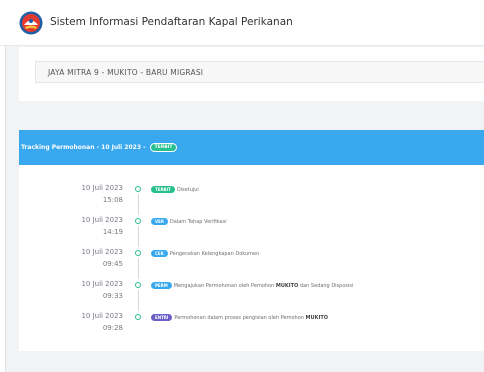  I want to click on timeline-entry: CEK Pengecekan Kelengkapan Dokumen, so click(205, 253).